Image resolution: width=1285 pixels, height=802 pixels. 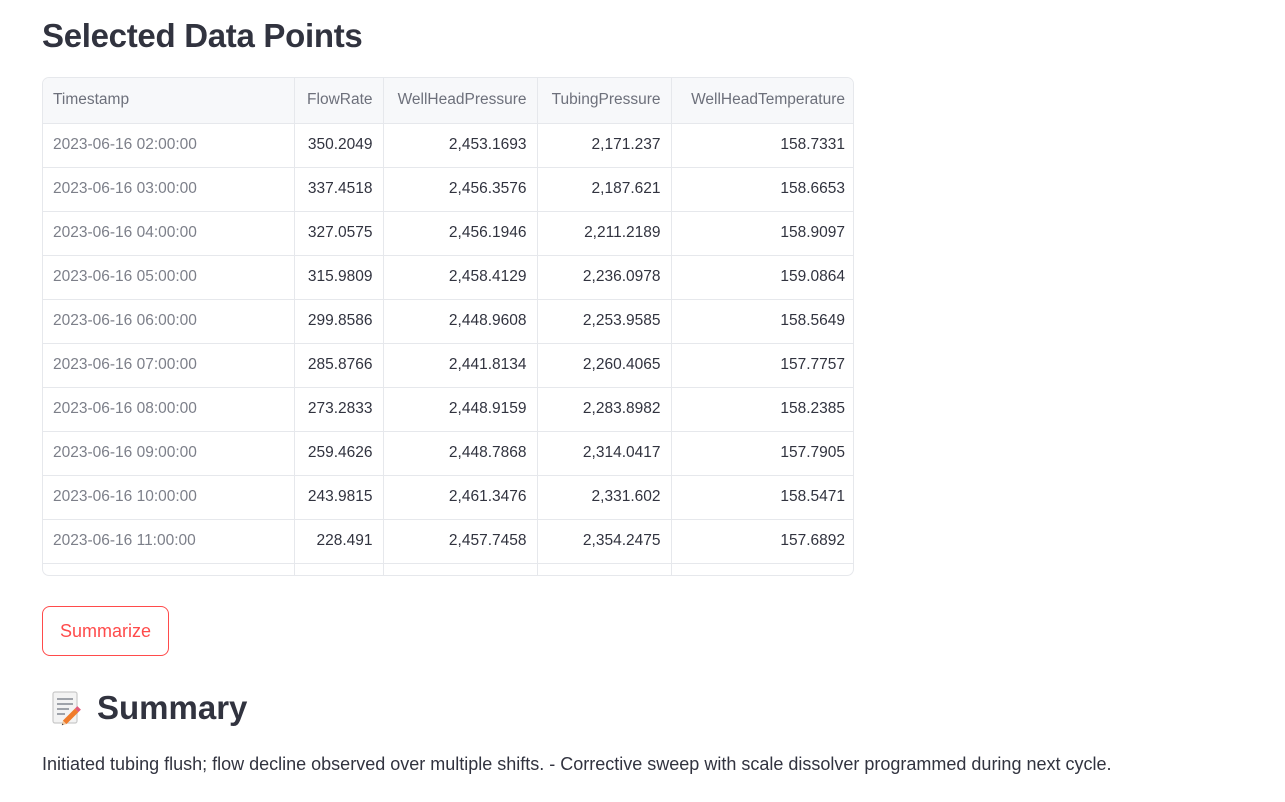 I want to click on cell-wellheadtemperature: 158.5649, so click(x=762, y=321).